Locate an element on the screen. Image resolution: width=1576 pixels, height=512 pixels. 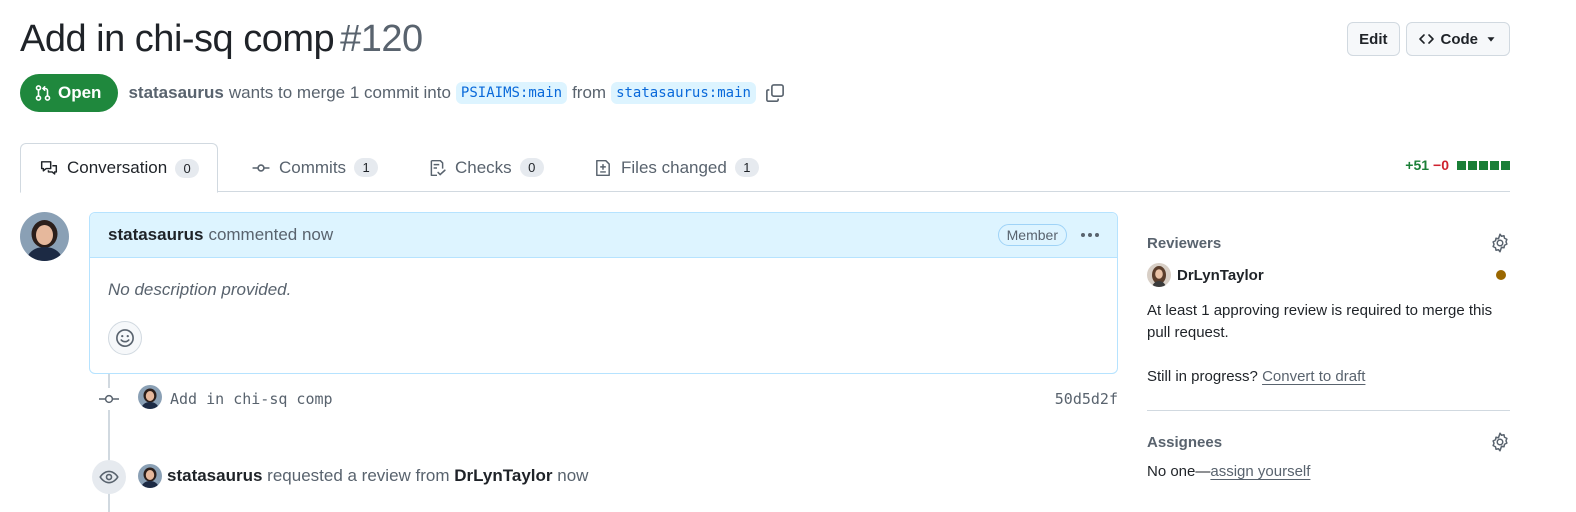
eye-icon is located at coordinates (109, 477).